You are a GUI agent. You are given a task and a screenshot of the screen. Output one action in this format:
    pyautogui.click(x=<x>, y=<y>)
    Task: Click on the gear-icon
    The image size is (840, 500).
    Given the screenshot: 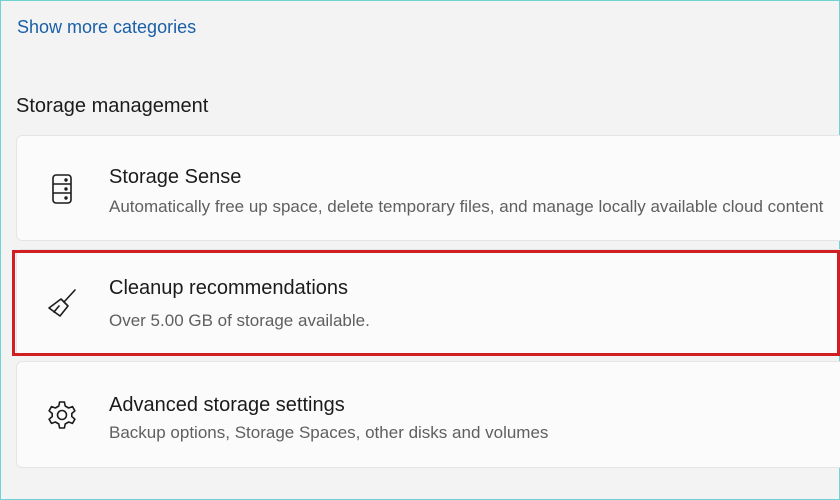 What is the action you would take?
    pyautogui.click(x=62, y=415)
    